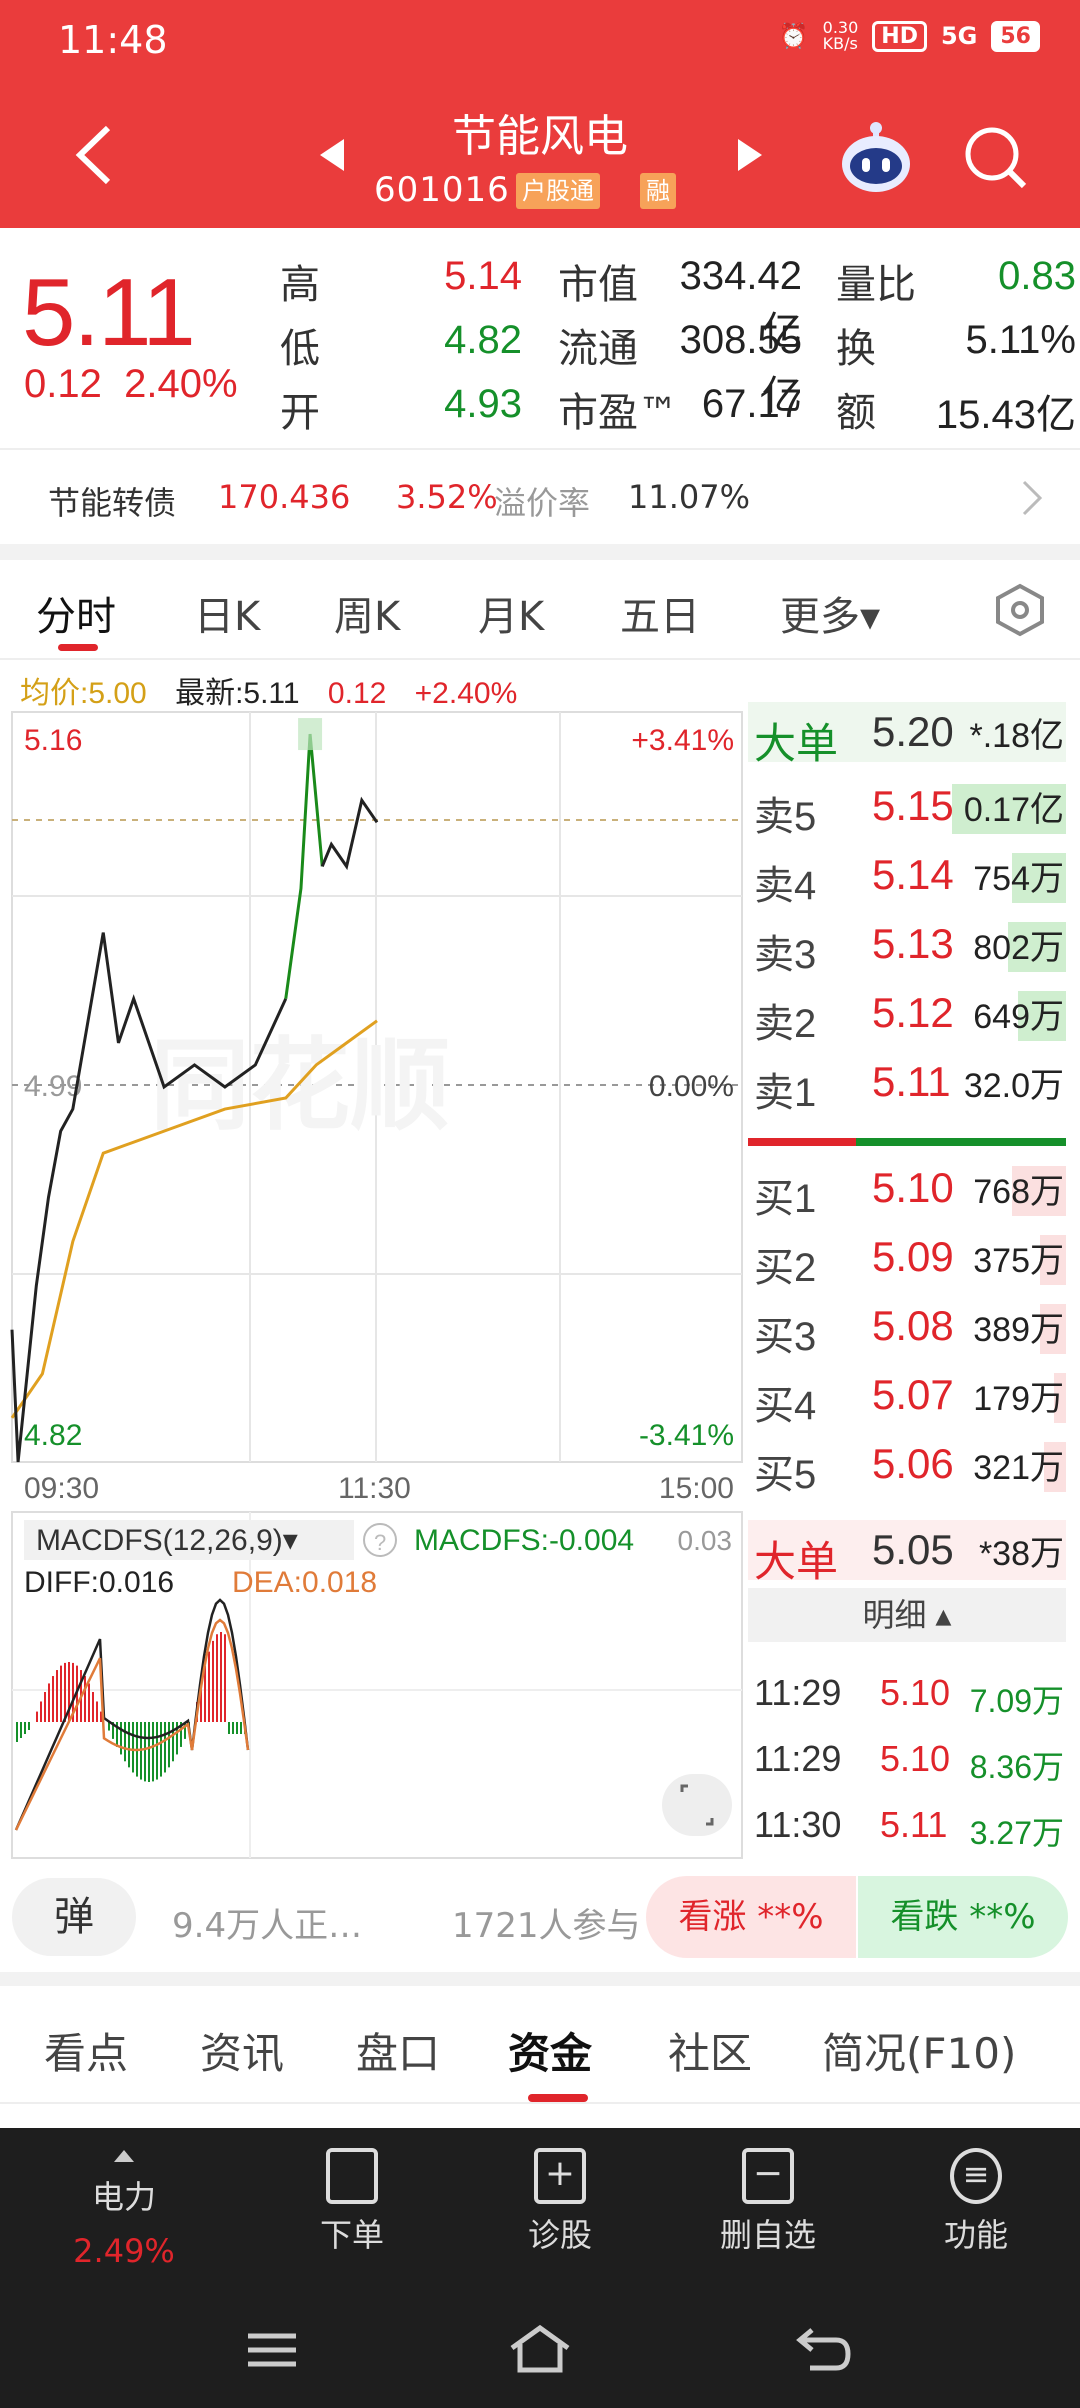 The width and height of the screenshot is (1080, 2408). What do you see at coordinates (785, 1093) in the screenshot?
I see `level-label: 卖1` at bounding box center [785, 1093].